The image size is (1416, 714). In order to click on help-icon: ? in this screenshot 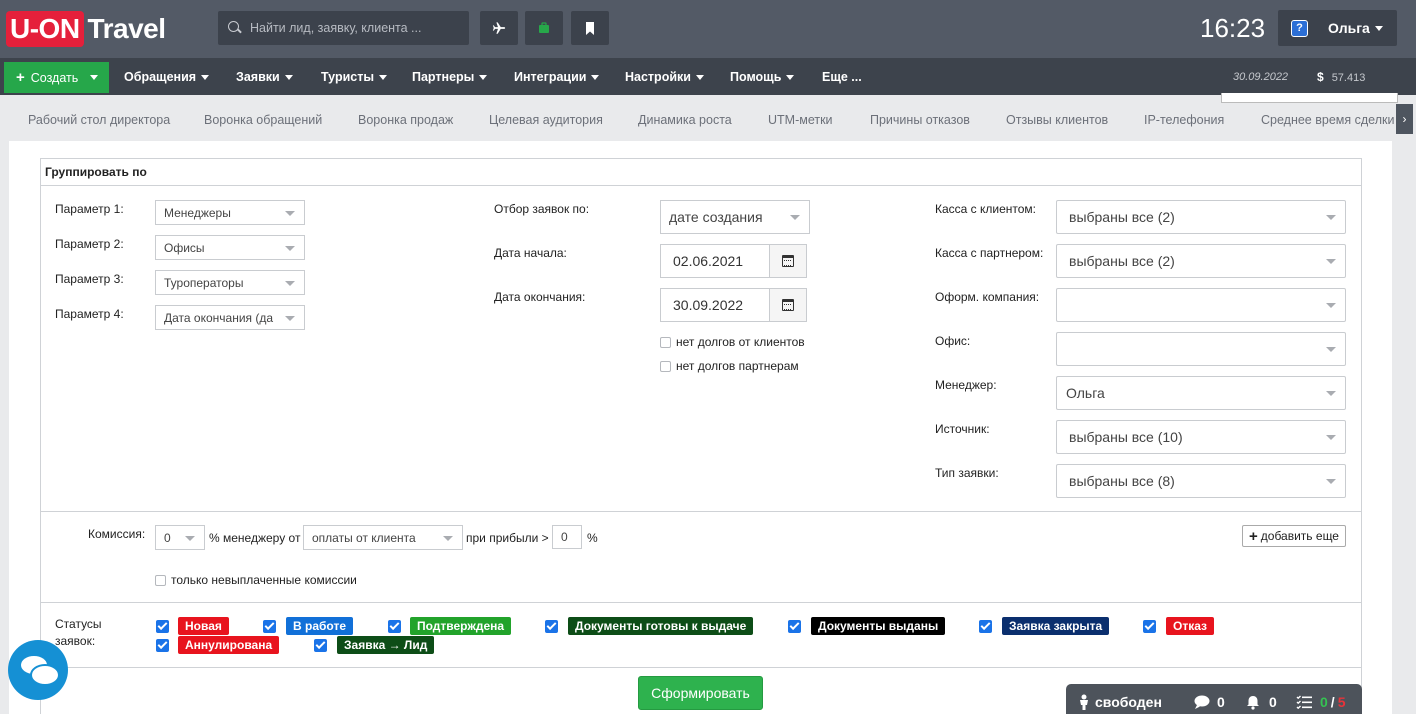, I will do `click(1299, 28)`.